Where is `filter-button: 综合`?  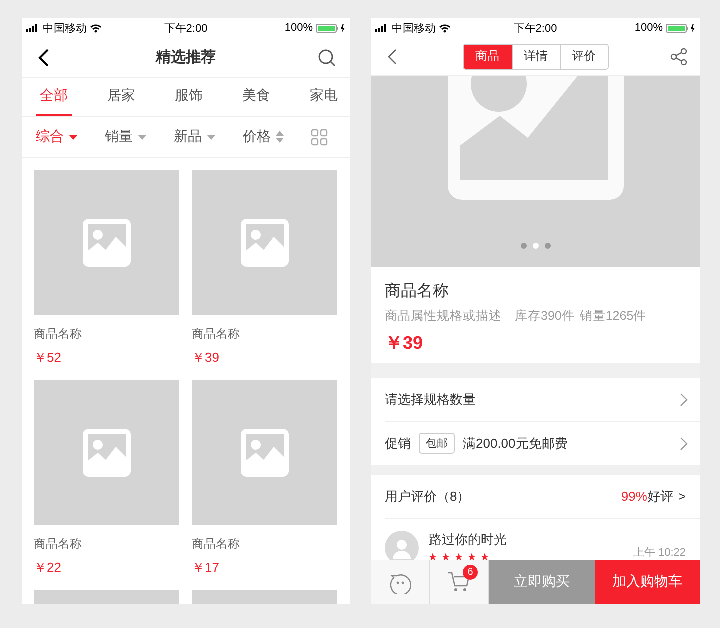 filter-button: 综合 is located at coordinates (57, 137).